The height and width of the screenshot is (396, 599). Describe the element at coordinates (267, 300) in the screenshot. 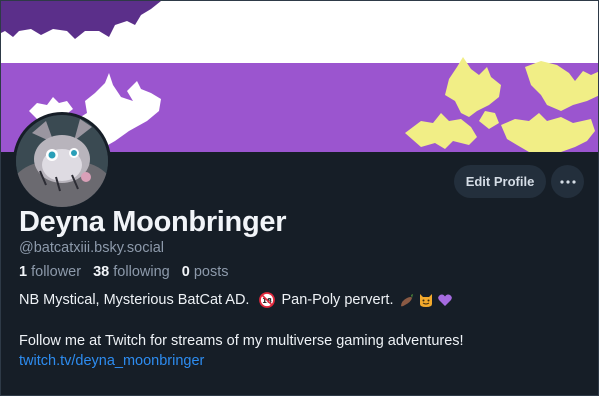

I see `no-under-18-icon: 18` at that location.